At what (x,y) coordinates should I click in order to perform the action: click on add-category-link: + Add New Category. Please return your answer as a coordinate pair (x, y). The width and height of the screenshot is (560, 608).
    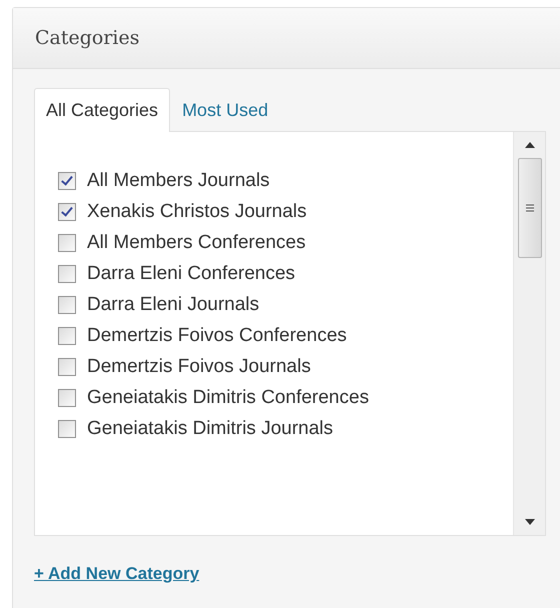
    Looking at the image, I should click on (117, 574).